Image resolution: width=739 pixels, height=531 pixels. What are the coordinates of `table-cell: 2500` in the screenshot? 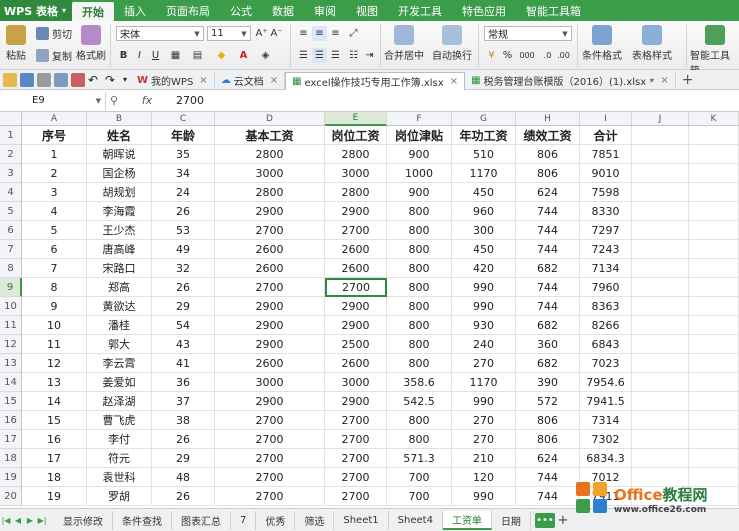 It's located at (356, 344).